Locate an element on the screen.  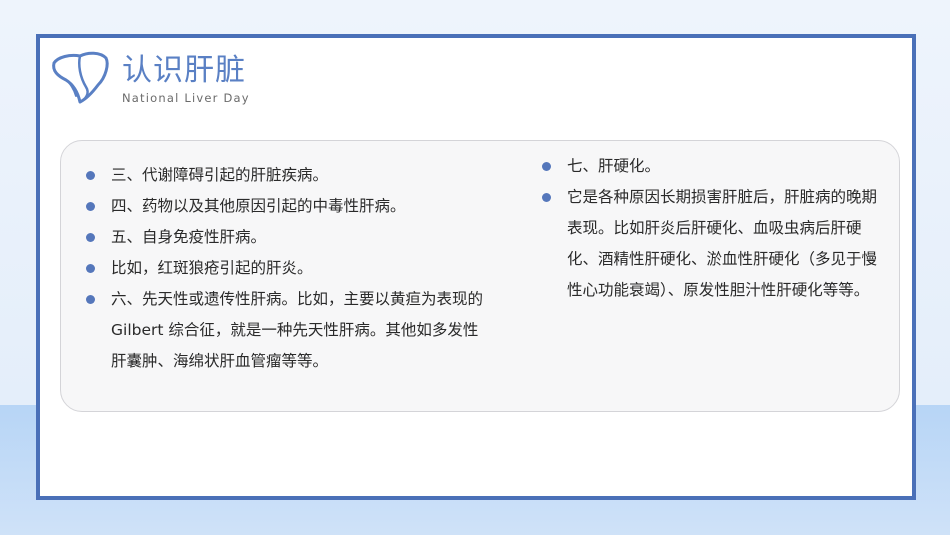
list-item: 三、代谢障碍引起的肝脏疾病。 is located at coordinates (284, 175).